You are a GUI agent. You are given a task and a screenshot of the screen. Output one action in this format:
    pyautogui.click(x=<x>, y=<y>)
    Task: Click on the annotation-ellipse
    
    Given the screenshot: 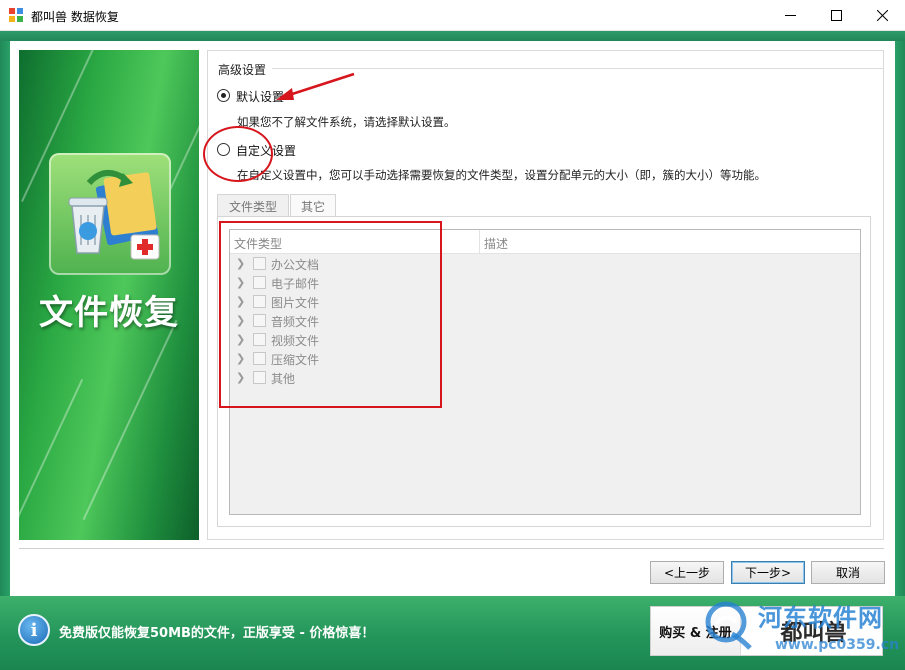 What is the action you would take?
    pyautogui.click(x=238, y=154)
    